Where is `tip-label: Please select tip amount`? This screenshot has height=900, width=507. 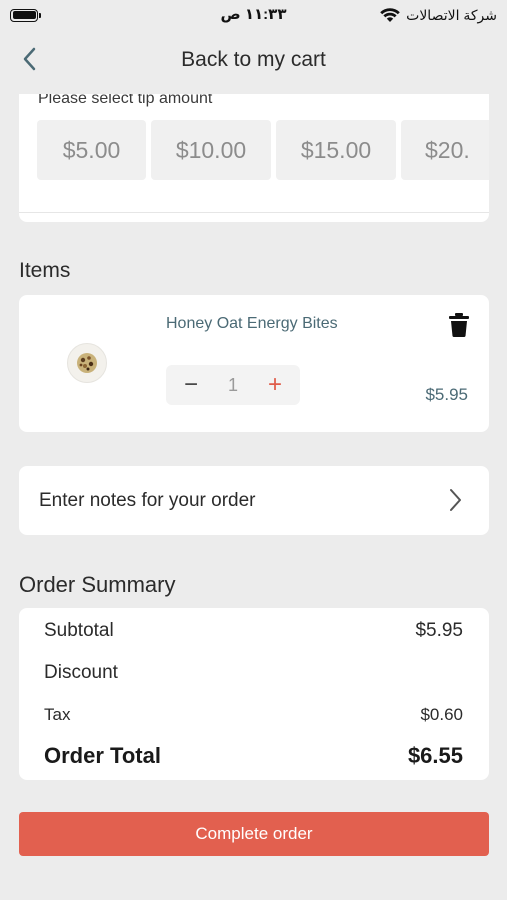
tip-label: Please select tip amount is located at coordinates (125, 100).